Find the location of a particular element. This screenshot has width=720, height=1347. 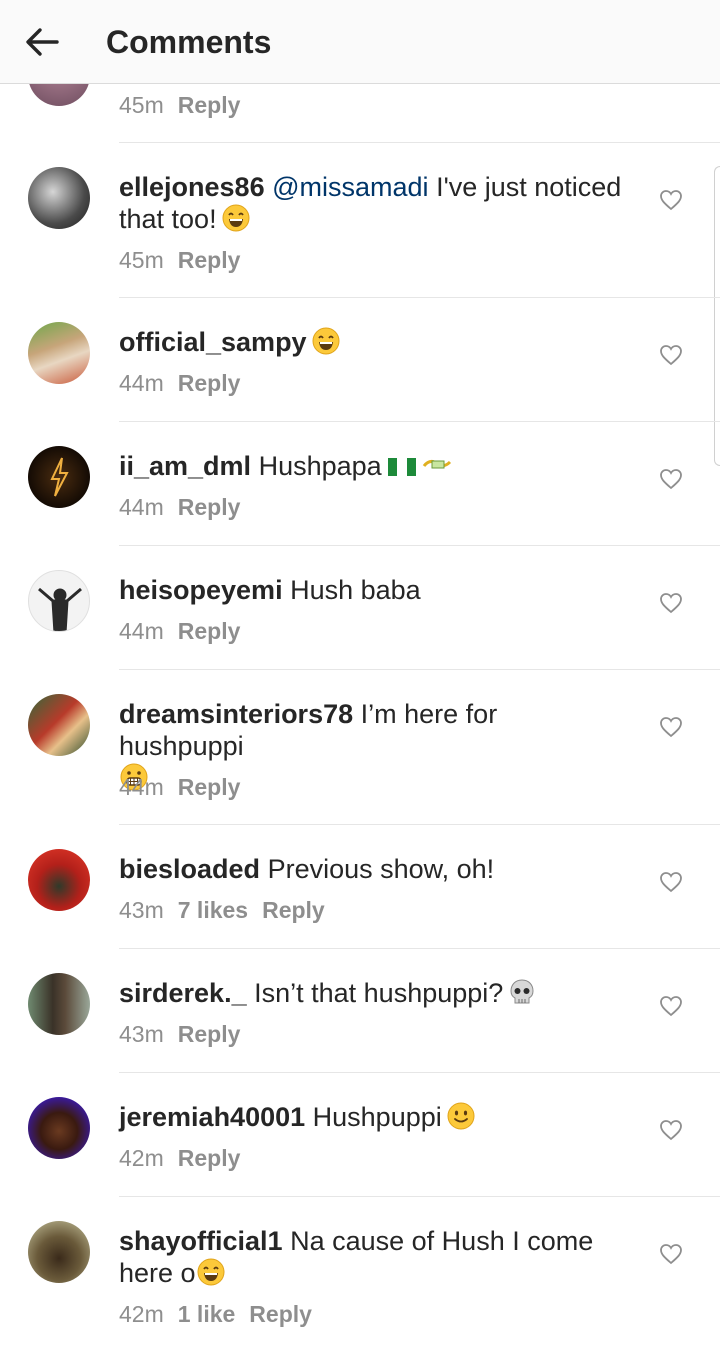

comment-item: official_sampy 44m Reply is located at coordinates (360, 360).